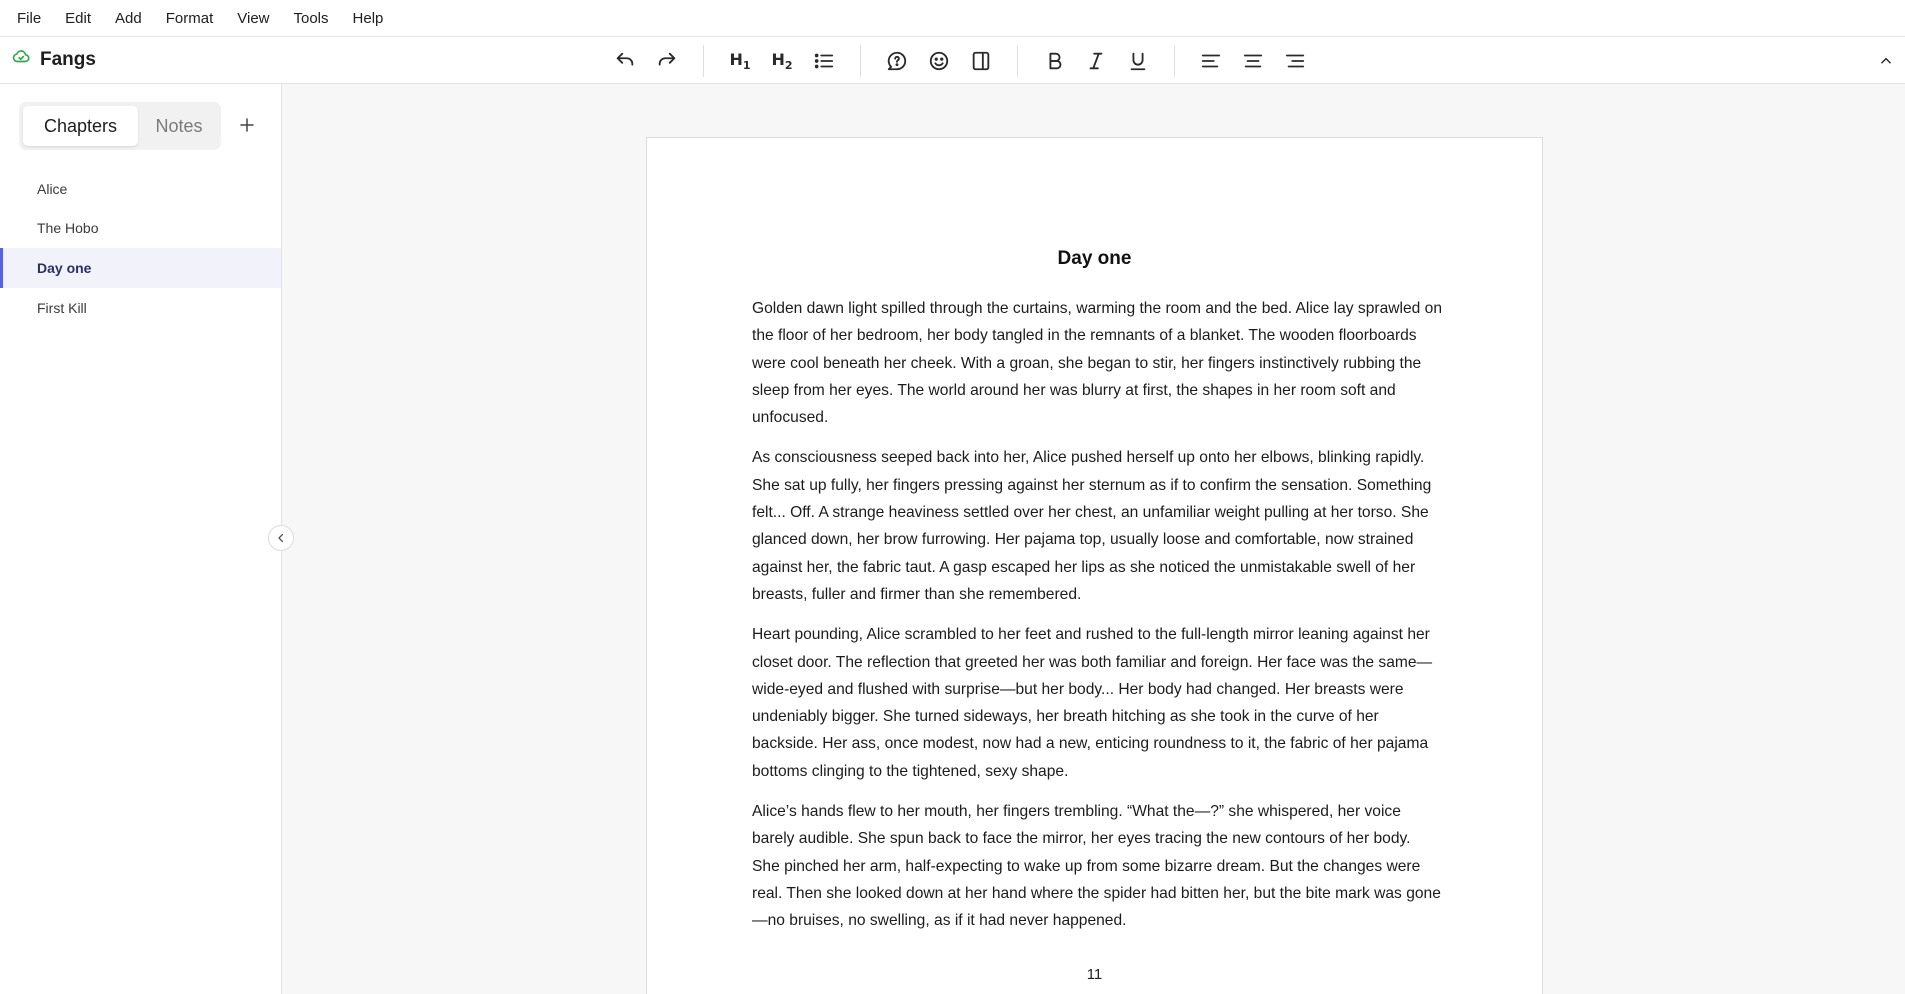  I want to click on align-center-button, so click(1253, 61).